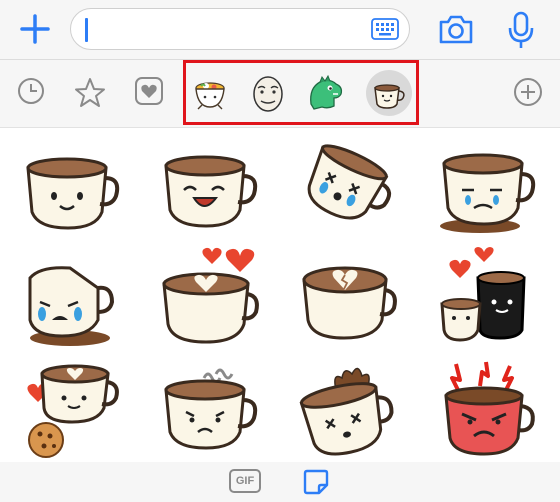 The image size is (560, 502). I want to click on coffee-pack-icon, so click(389, 94).